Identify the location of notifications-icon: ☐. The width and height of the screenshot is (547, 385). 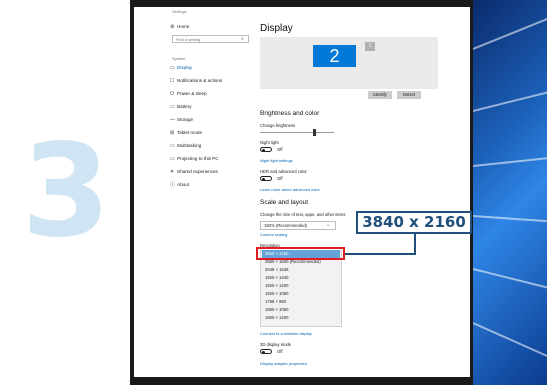
(172, 81).